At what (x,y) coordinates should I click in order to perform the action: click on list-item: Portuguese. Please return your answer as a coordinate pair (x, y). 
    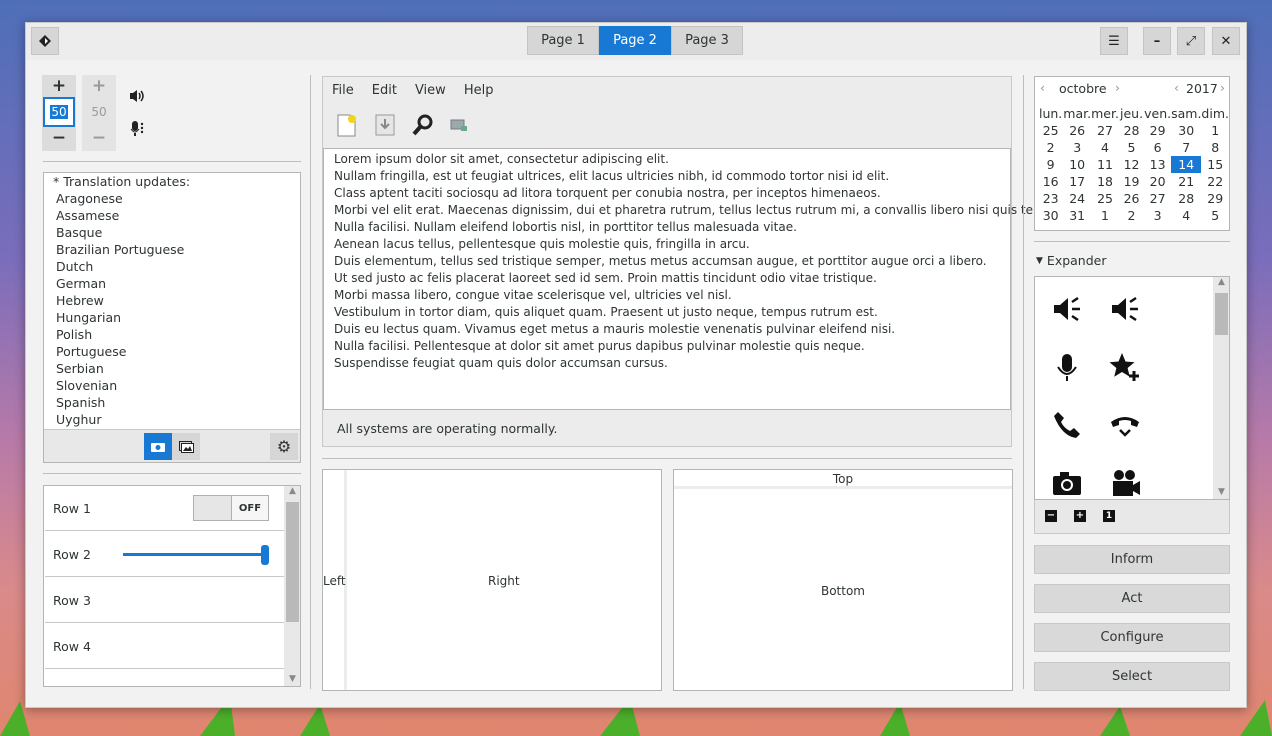
    Looking at the image, I should click on (172, 351).